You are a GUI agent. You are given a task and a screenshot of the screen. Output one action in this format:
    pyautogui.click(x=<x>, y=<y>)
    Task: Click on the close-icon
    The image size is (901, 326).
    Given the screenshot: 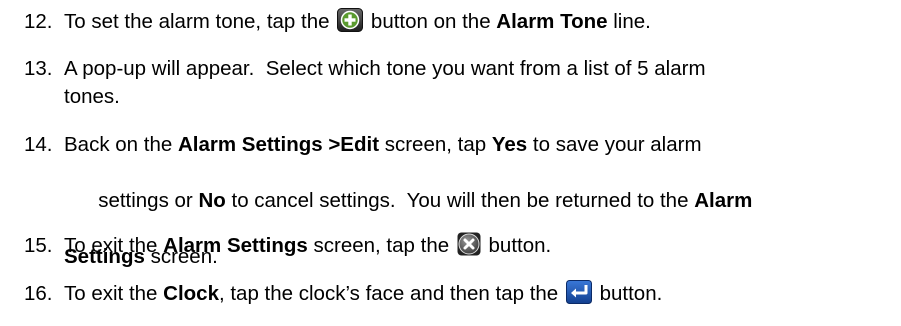 What is the action you would take?
    pyautogui.click(x=469, y=244)
    